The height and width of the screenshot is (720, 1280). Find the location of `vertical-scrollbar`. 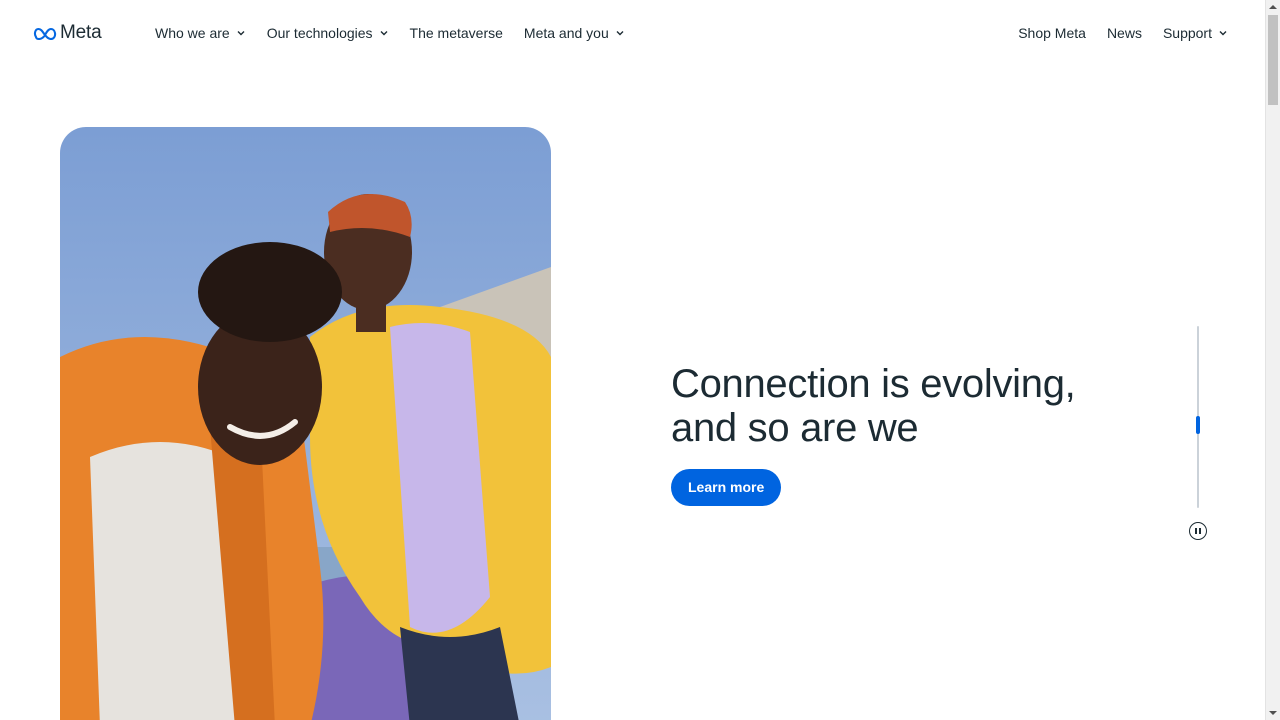

vertical-scrollbar is located at coordinates (1272, 360).